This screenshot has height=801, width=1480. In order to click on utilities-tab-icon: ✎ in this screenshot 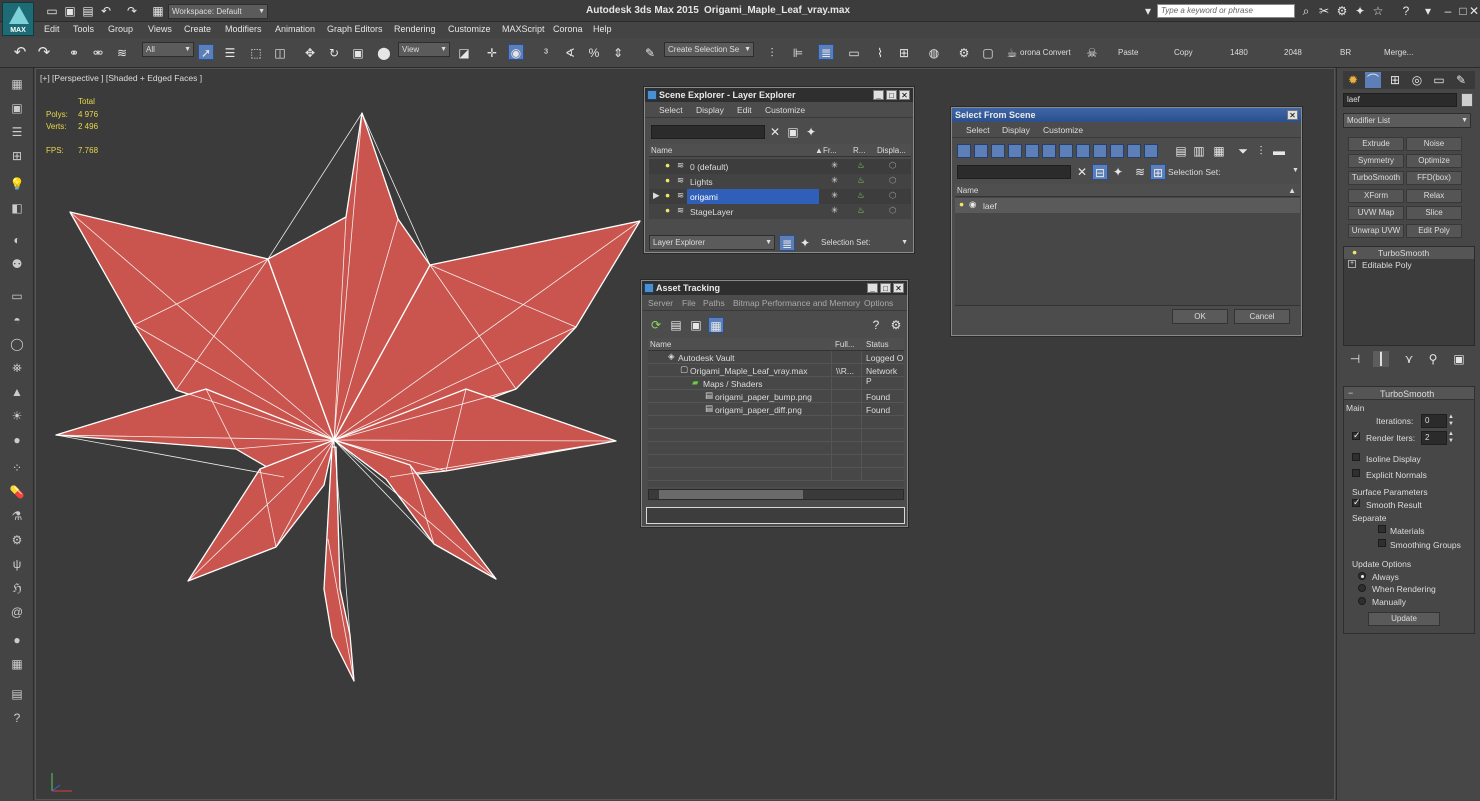, I will do `click(1461, 80)`.